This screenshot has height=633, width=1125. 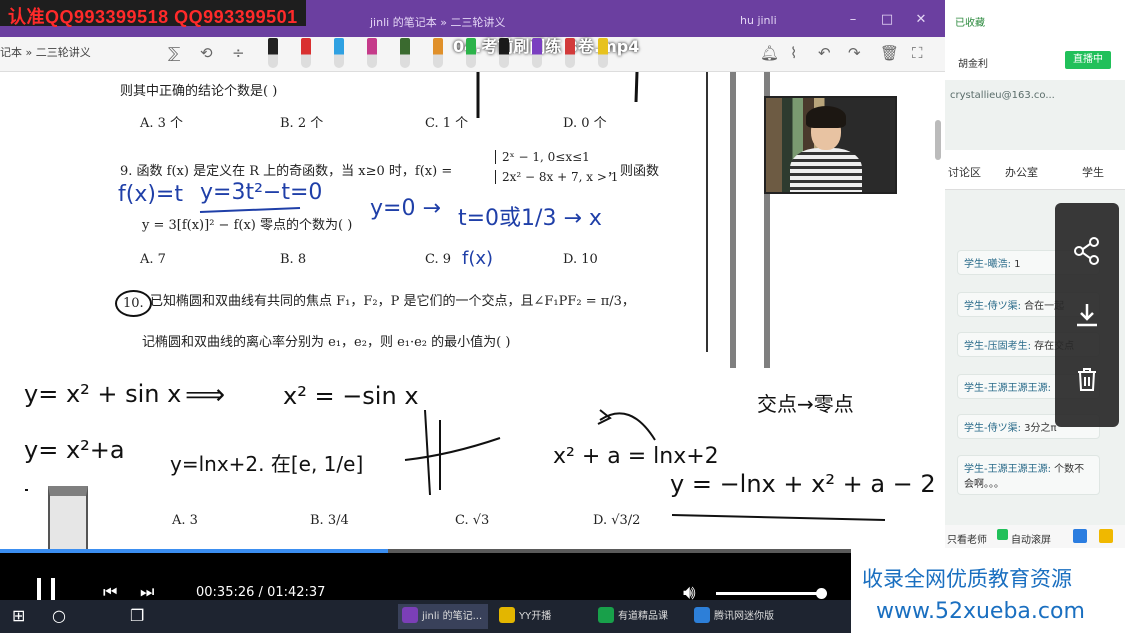 I want to click on chat-message: 学生-王源王源王源: 个数不会啊。。。, so click(x=1028, y=475).